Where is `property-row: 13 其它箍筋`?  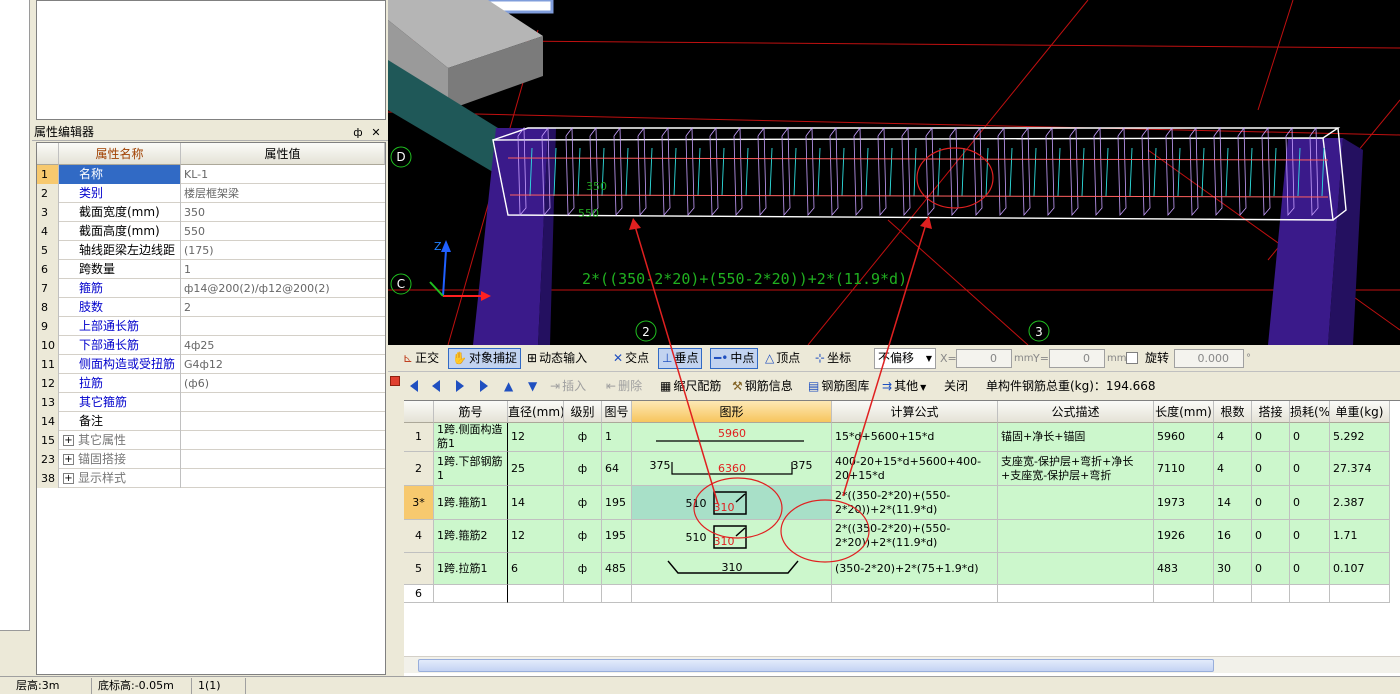 property-row: 13 其它箍筋 is located at coordinates (211, 402).